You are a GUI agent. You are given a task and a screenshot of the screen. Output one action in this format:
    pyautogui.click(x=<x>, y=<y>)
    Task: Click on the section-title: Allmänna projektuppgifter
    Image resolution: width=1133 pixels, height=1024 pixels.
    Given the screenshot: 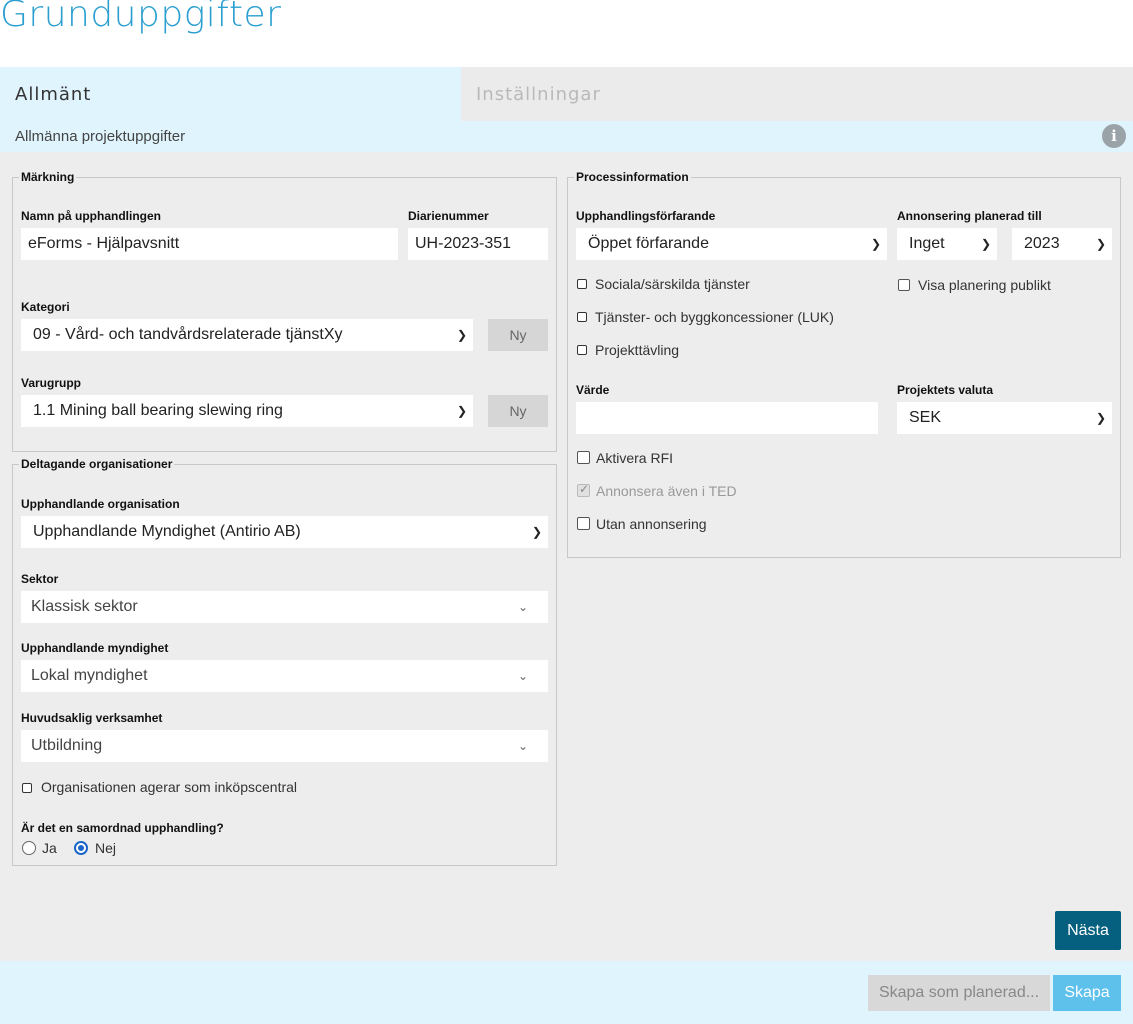 What is the action you would take?
    pyautogui.click(x=100, y=136)
    